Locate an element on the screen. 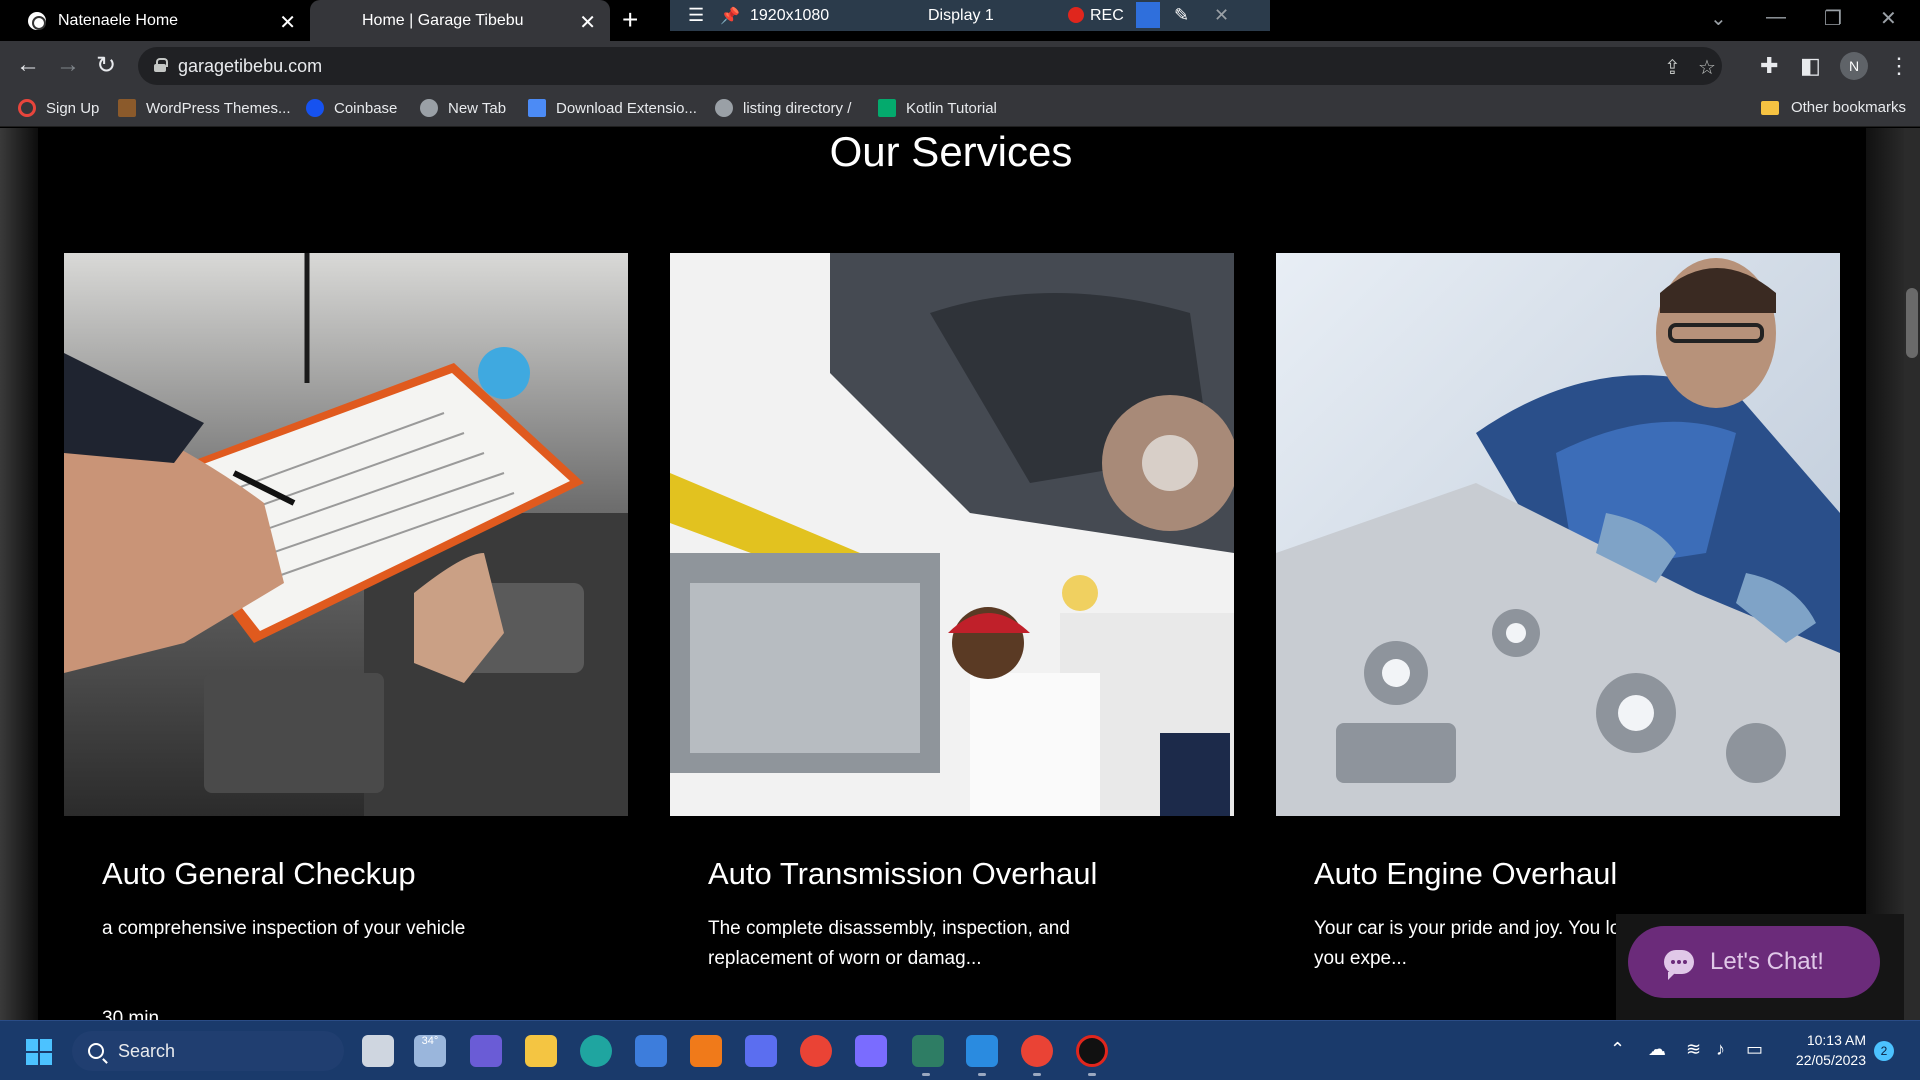 This screenshot has height=1080, width=1920. wordpress-icon is located at coordinates (127, 108).